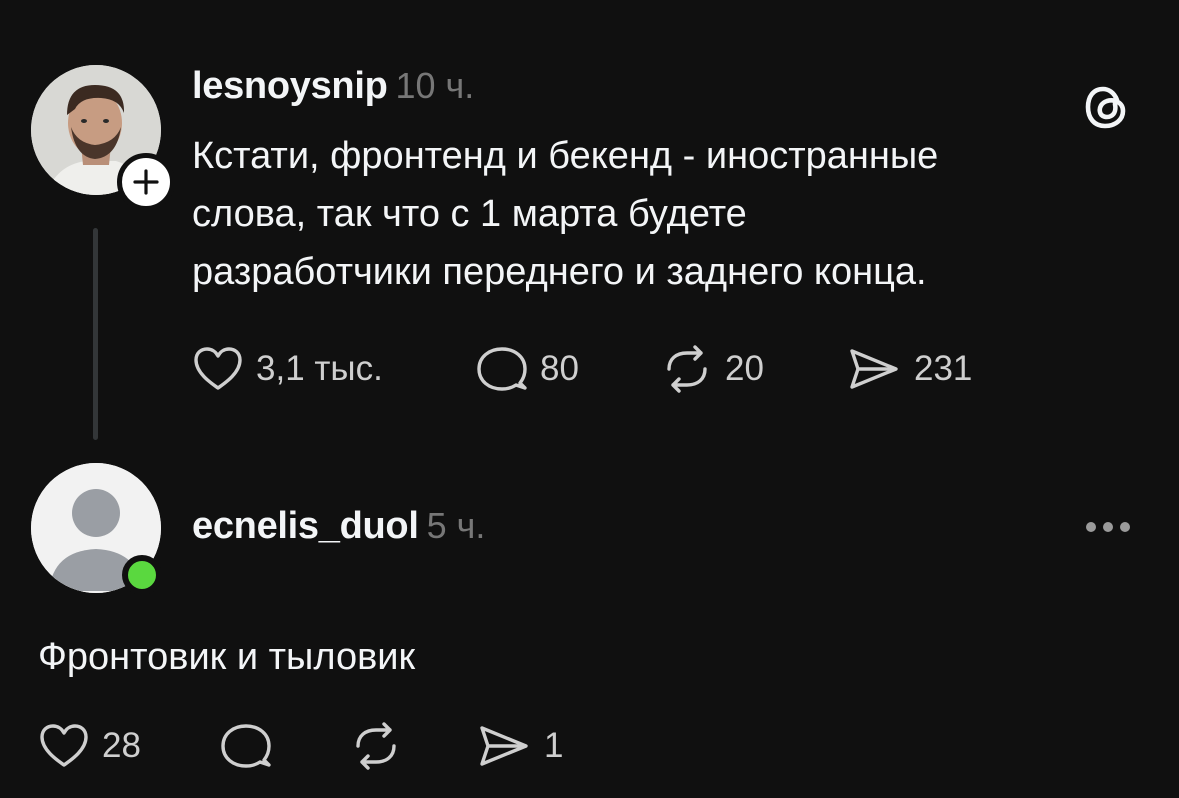 This screenshot has height=798, width=1179. I want to click on more-icon, so click(1108, 529).